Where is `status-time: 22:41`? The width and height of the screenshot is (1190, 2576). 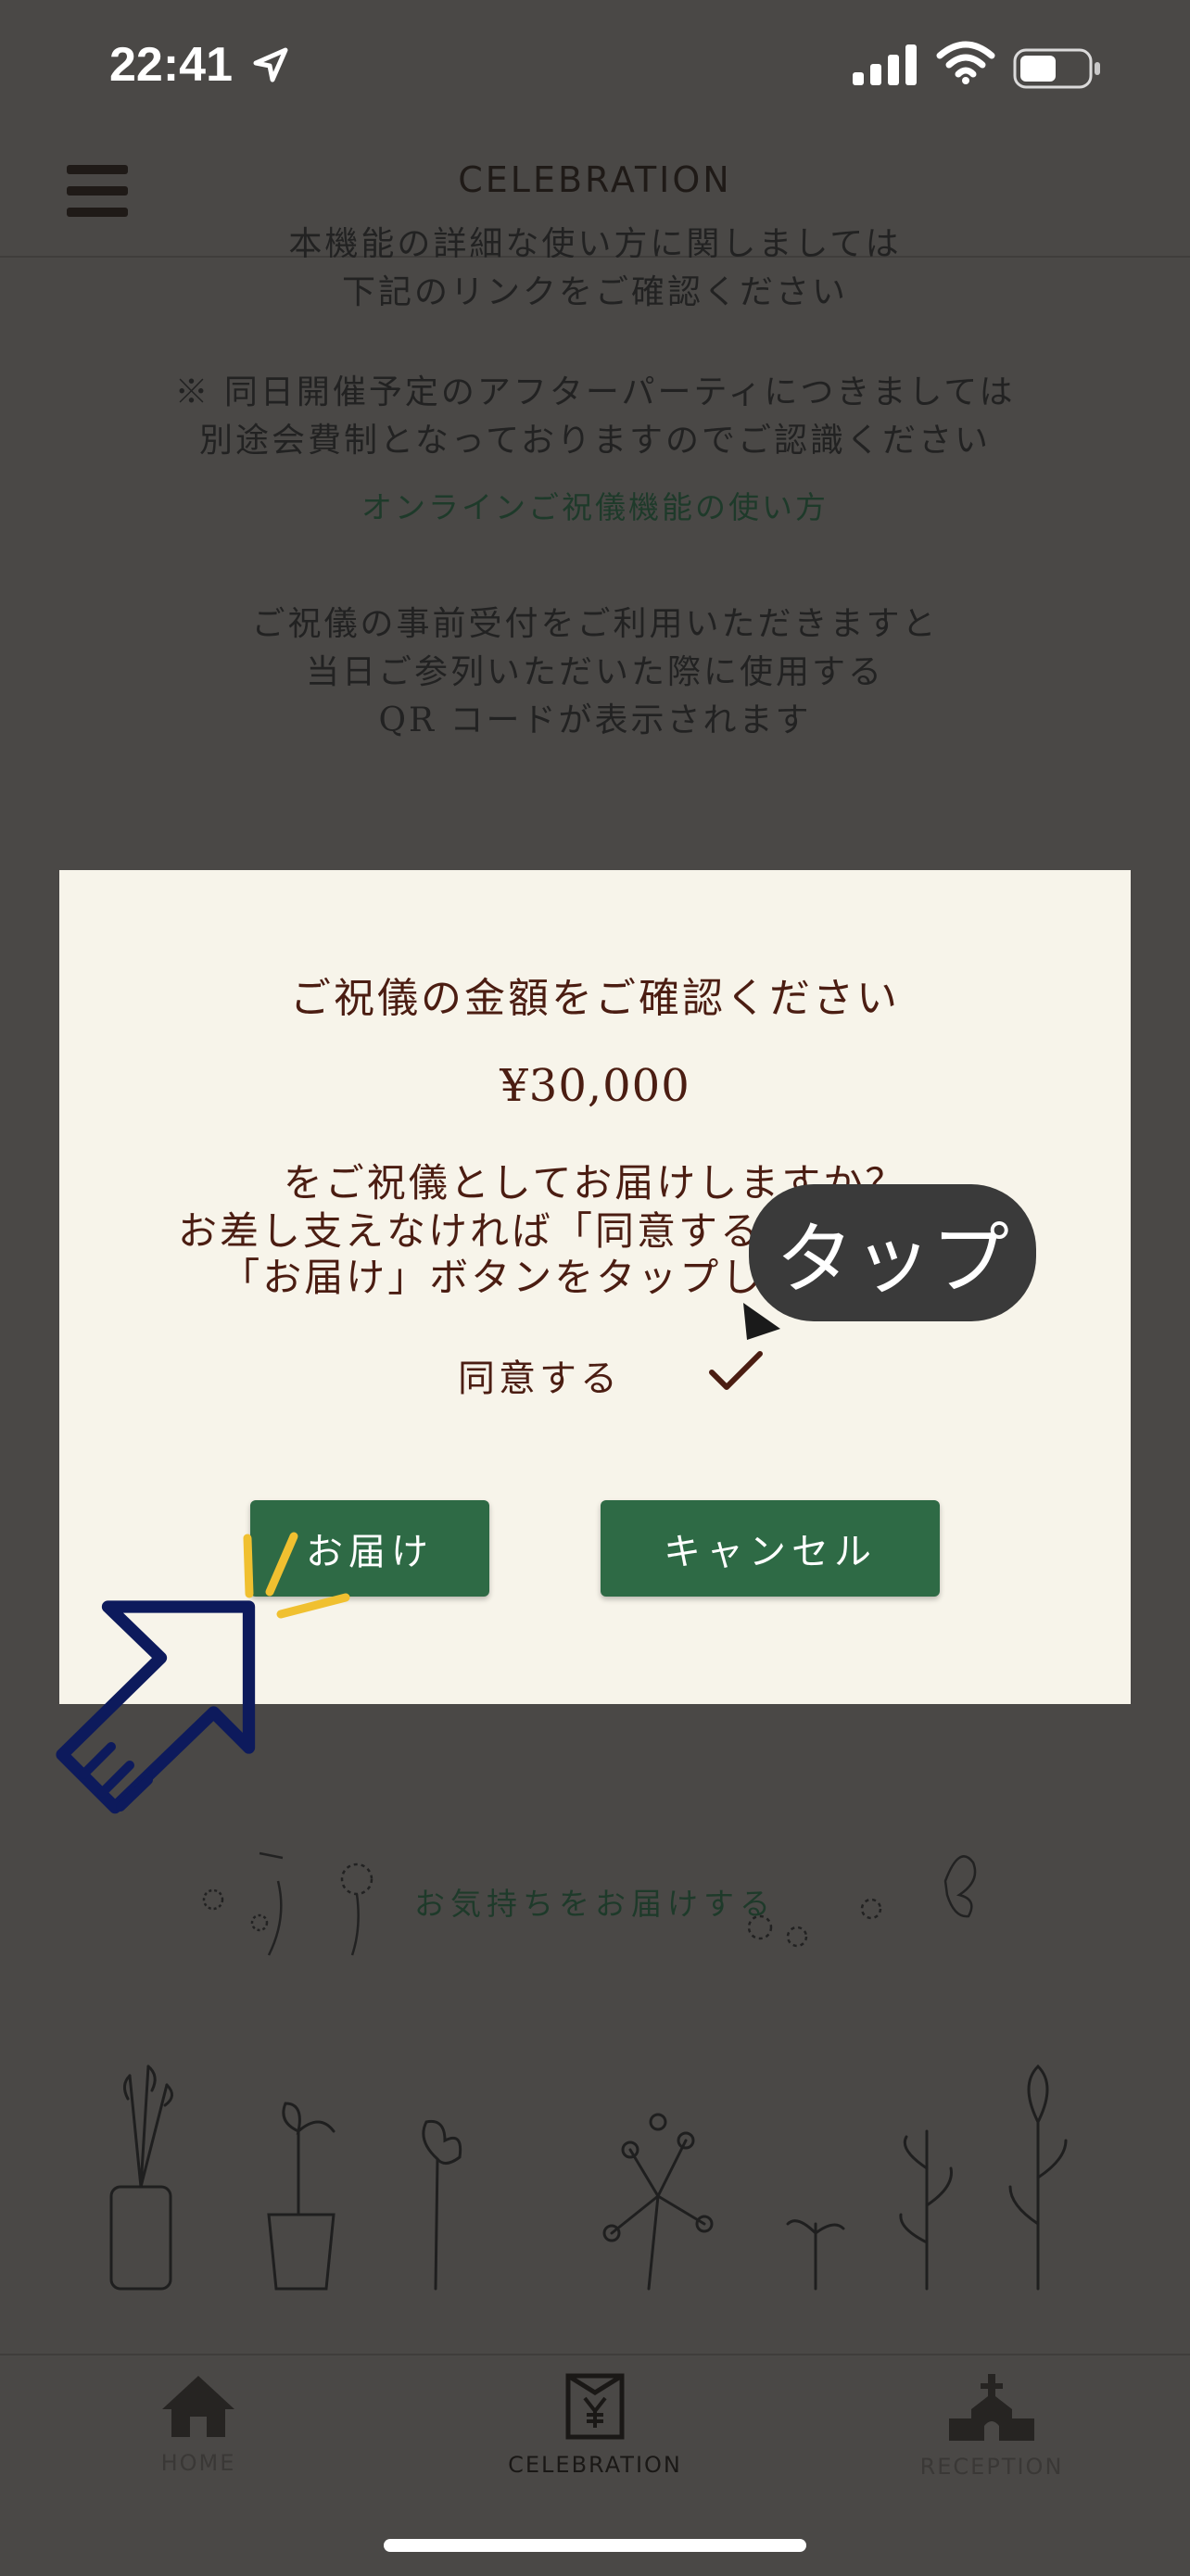
status-time: 22:41 is located at coordinates (171, 65).